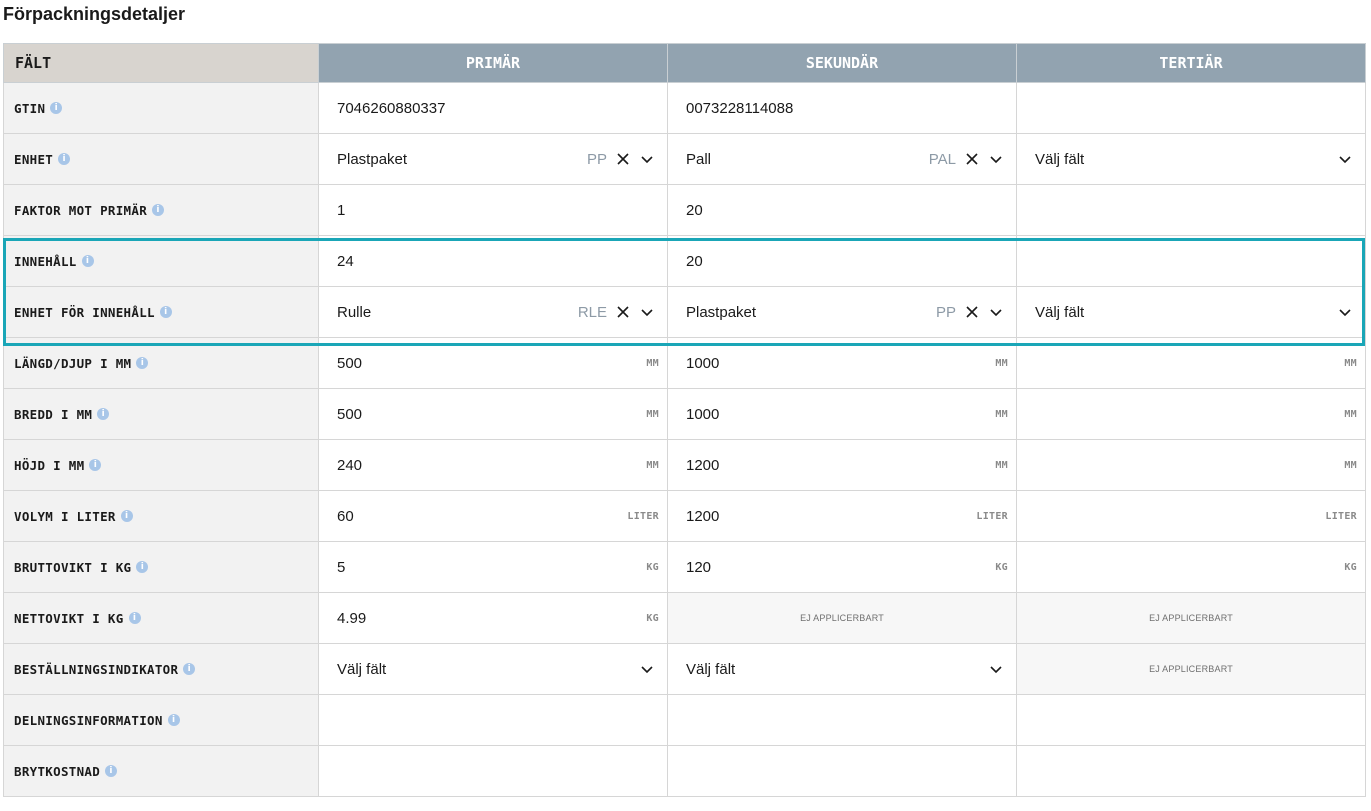 This screenshot has height=811, width=1371. Describe the element at coordinates (493, 618) in the screenshot. I see `netto-primary-input: 4.99 KG` at that location.